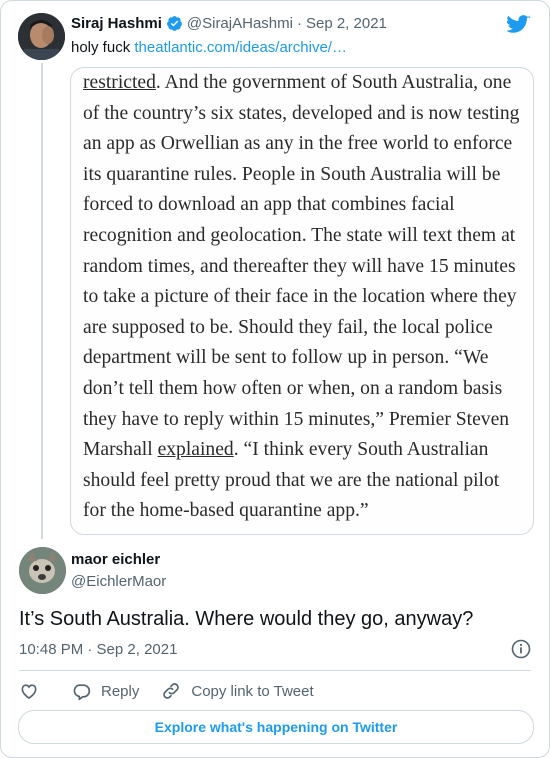  Describe the element at coordinates (120, 691) in the screenshot. I see `reply-label: Reply` at that location.